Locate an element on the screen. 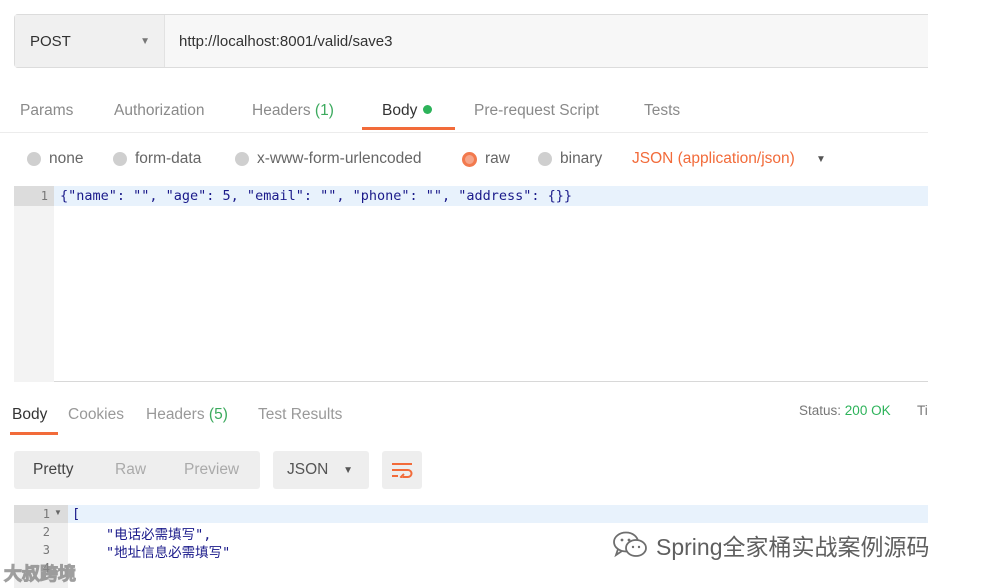  response-line: "地址信息必需填写" is located at coordinates (168, 553).